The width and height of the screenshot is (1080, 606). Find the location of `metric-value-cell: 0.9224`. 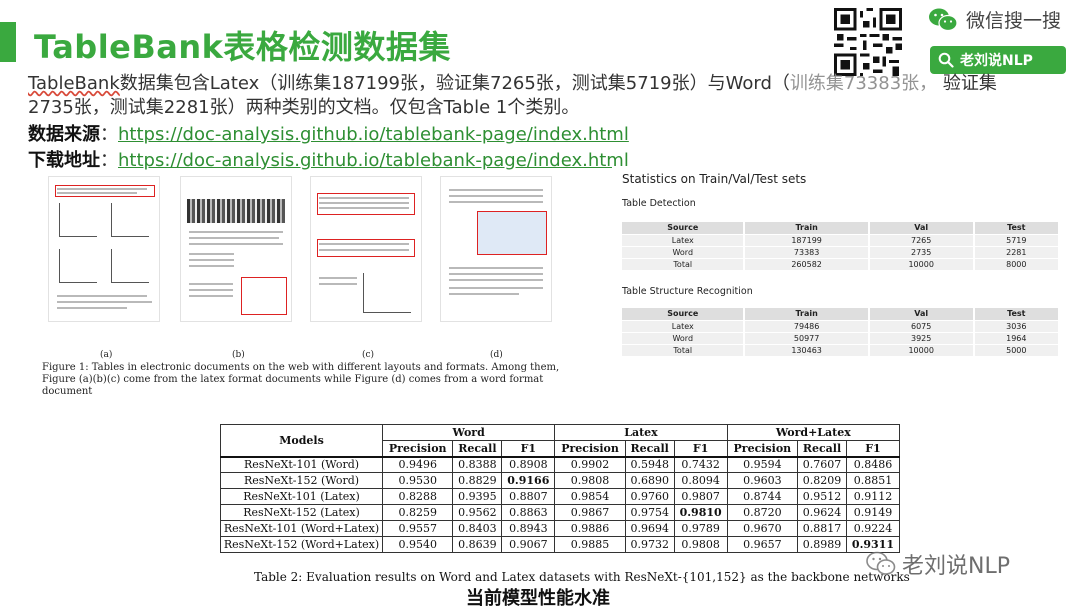

metric-value-cell: 0.9224 is located at coordinates (873, 528).